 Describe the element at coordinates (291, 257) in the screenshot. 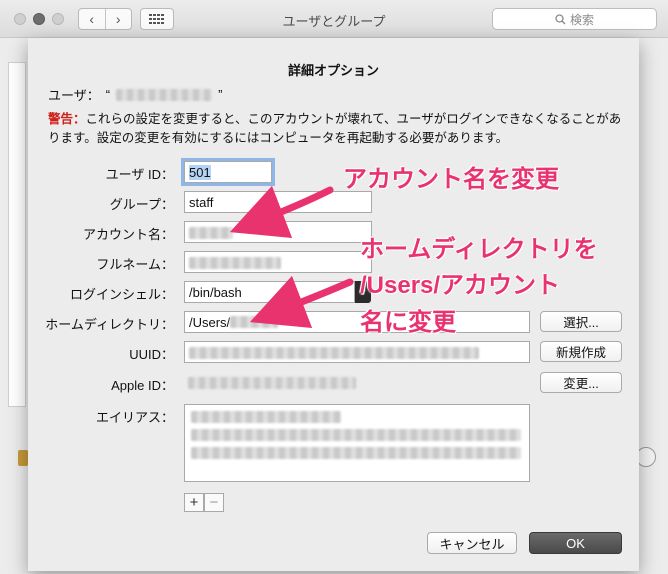

I see `annotation-arrows` at that location.